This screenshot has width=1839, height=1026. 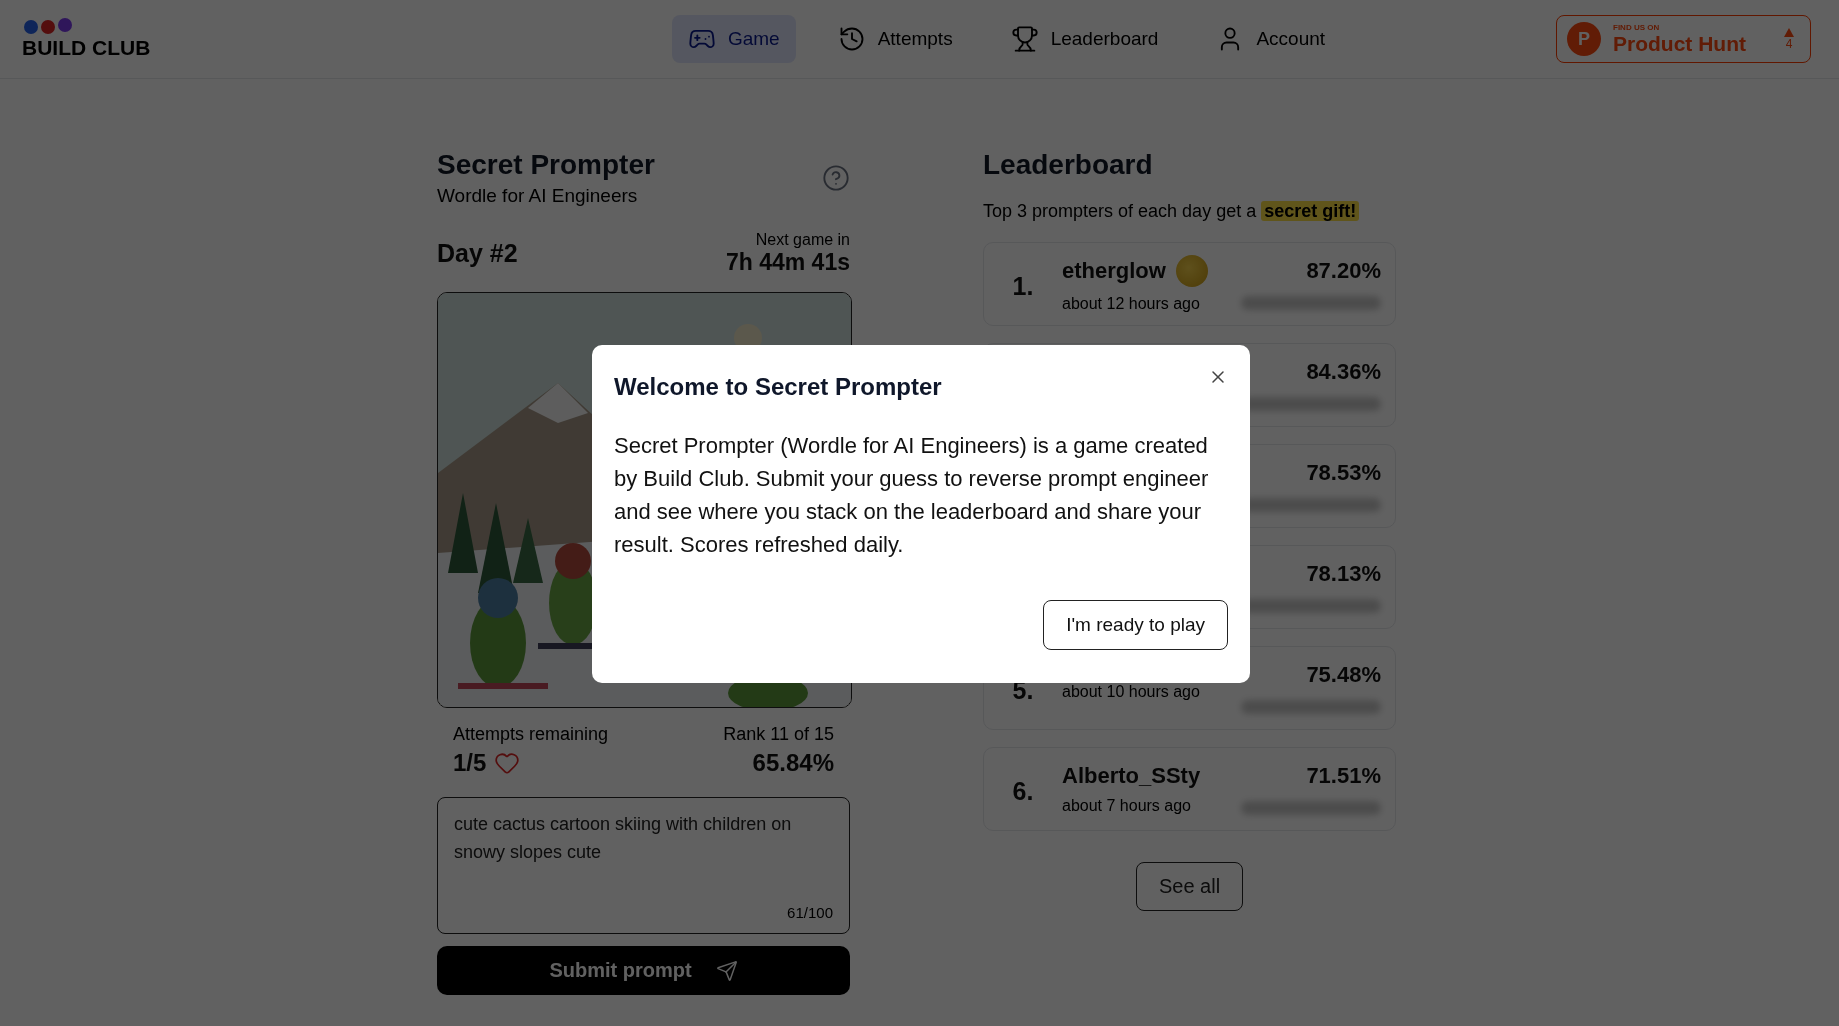 I want to click on entry-score: 78.53%, so click(x=1343, y=473).